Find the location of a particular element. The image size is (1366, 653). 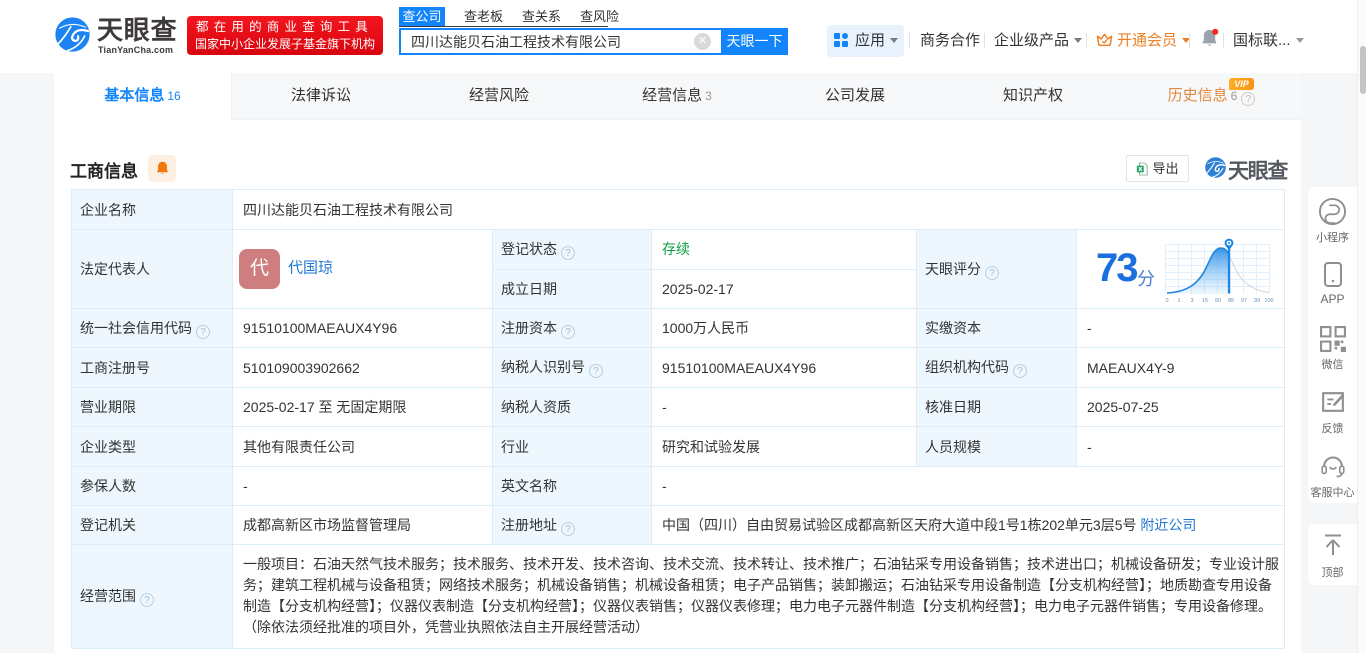

svg-text: 85 is located at coordinates (1231, 301).